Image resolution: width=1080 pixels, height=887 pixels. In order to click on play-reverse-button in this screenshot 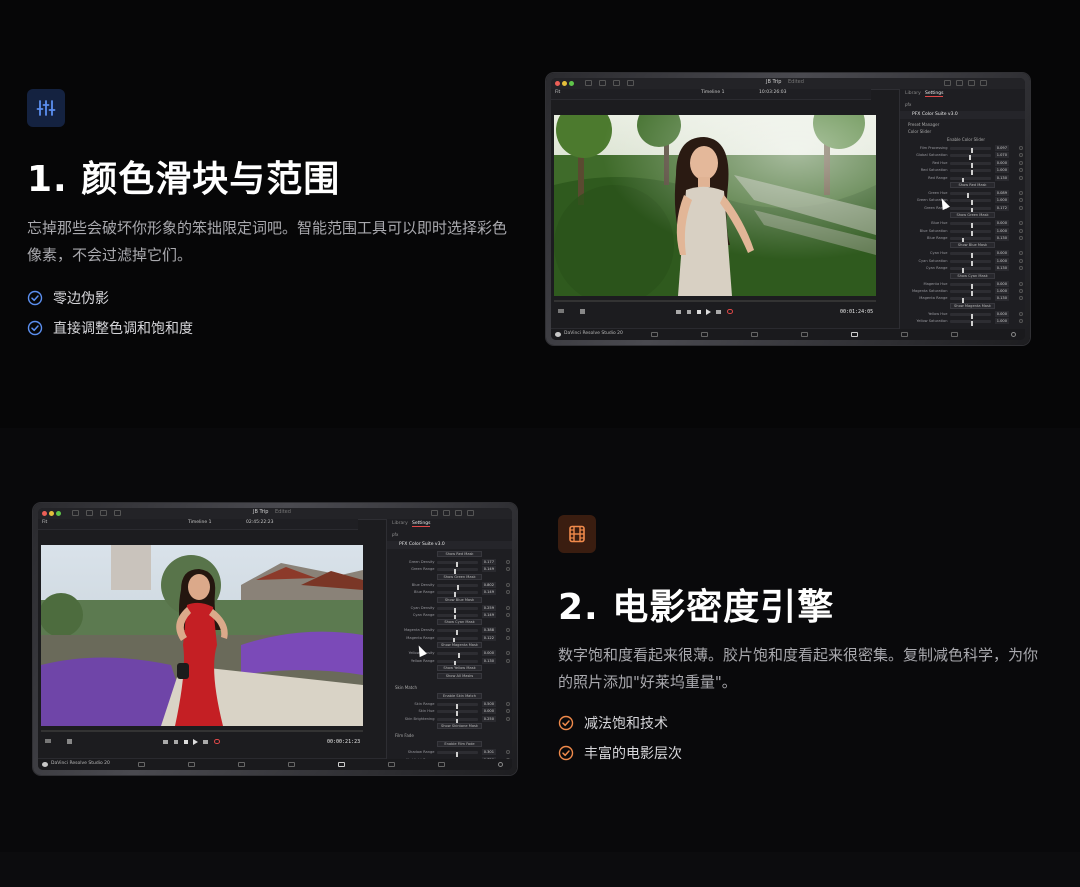, I will do `click(176, 742)`.